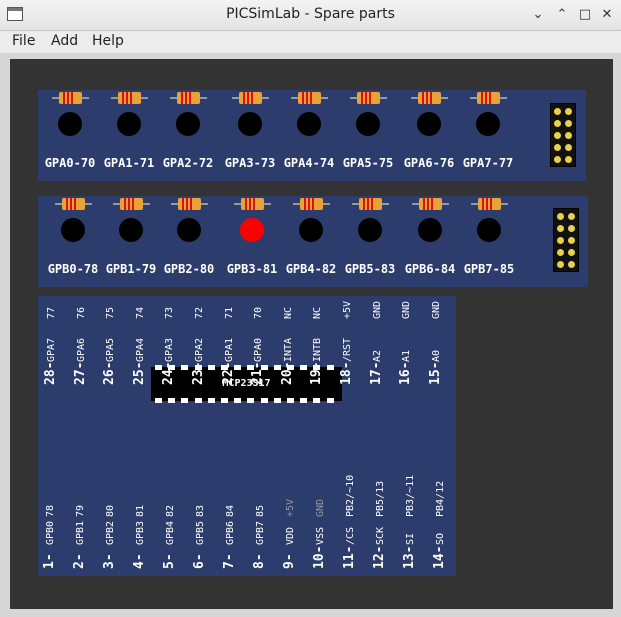  Describe the element at coordinates (70, 163) in the screenshot. I see `led-label: GPA0-70` at that location.